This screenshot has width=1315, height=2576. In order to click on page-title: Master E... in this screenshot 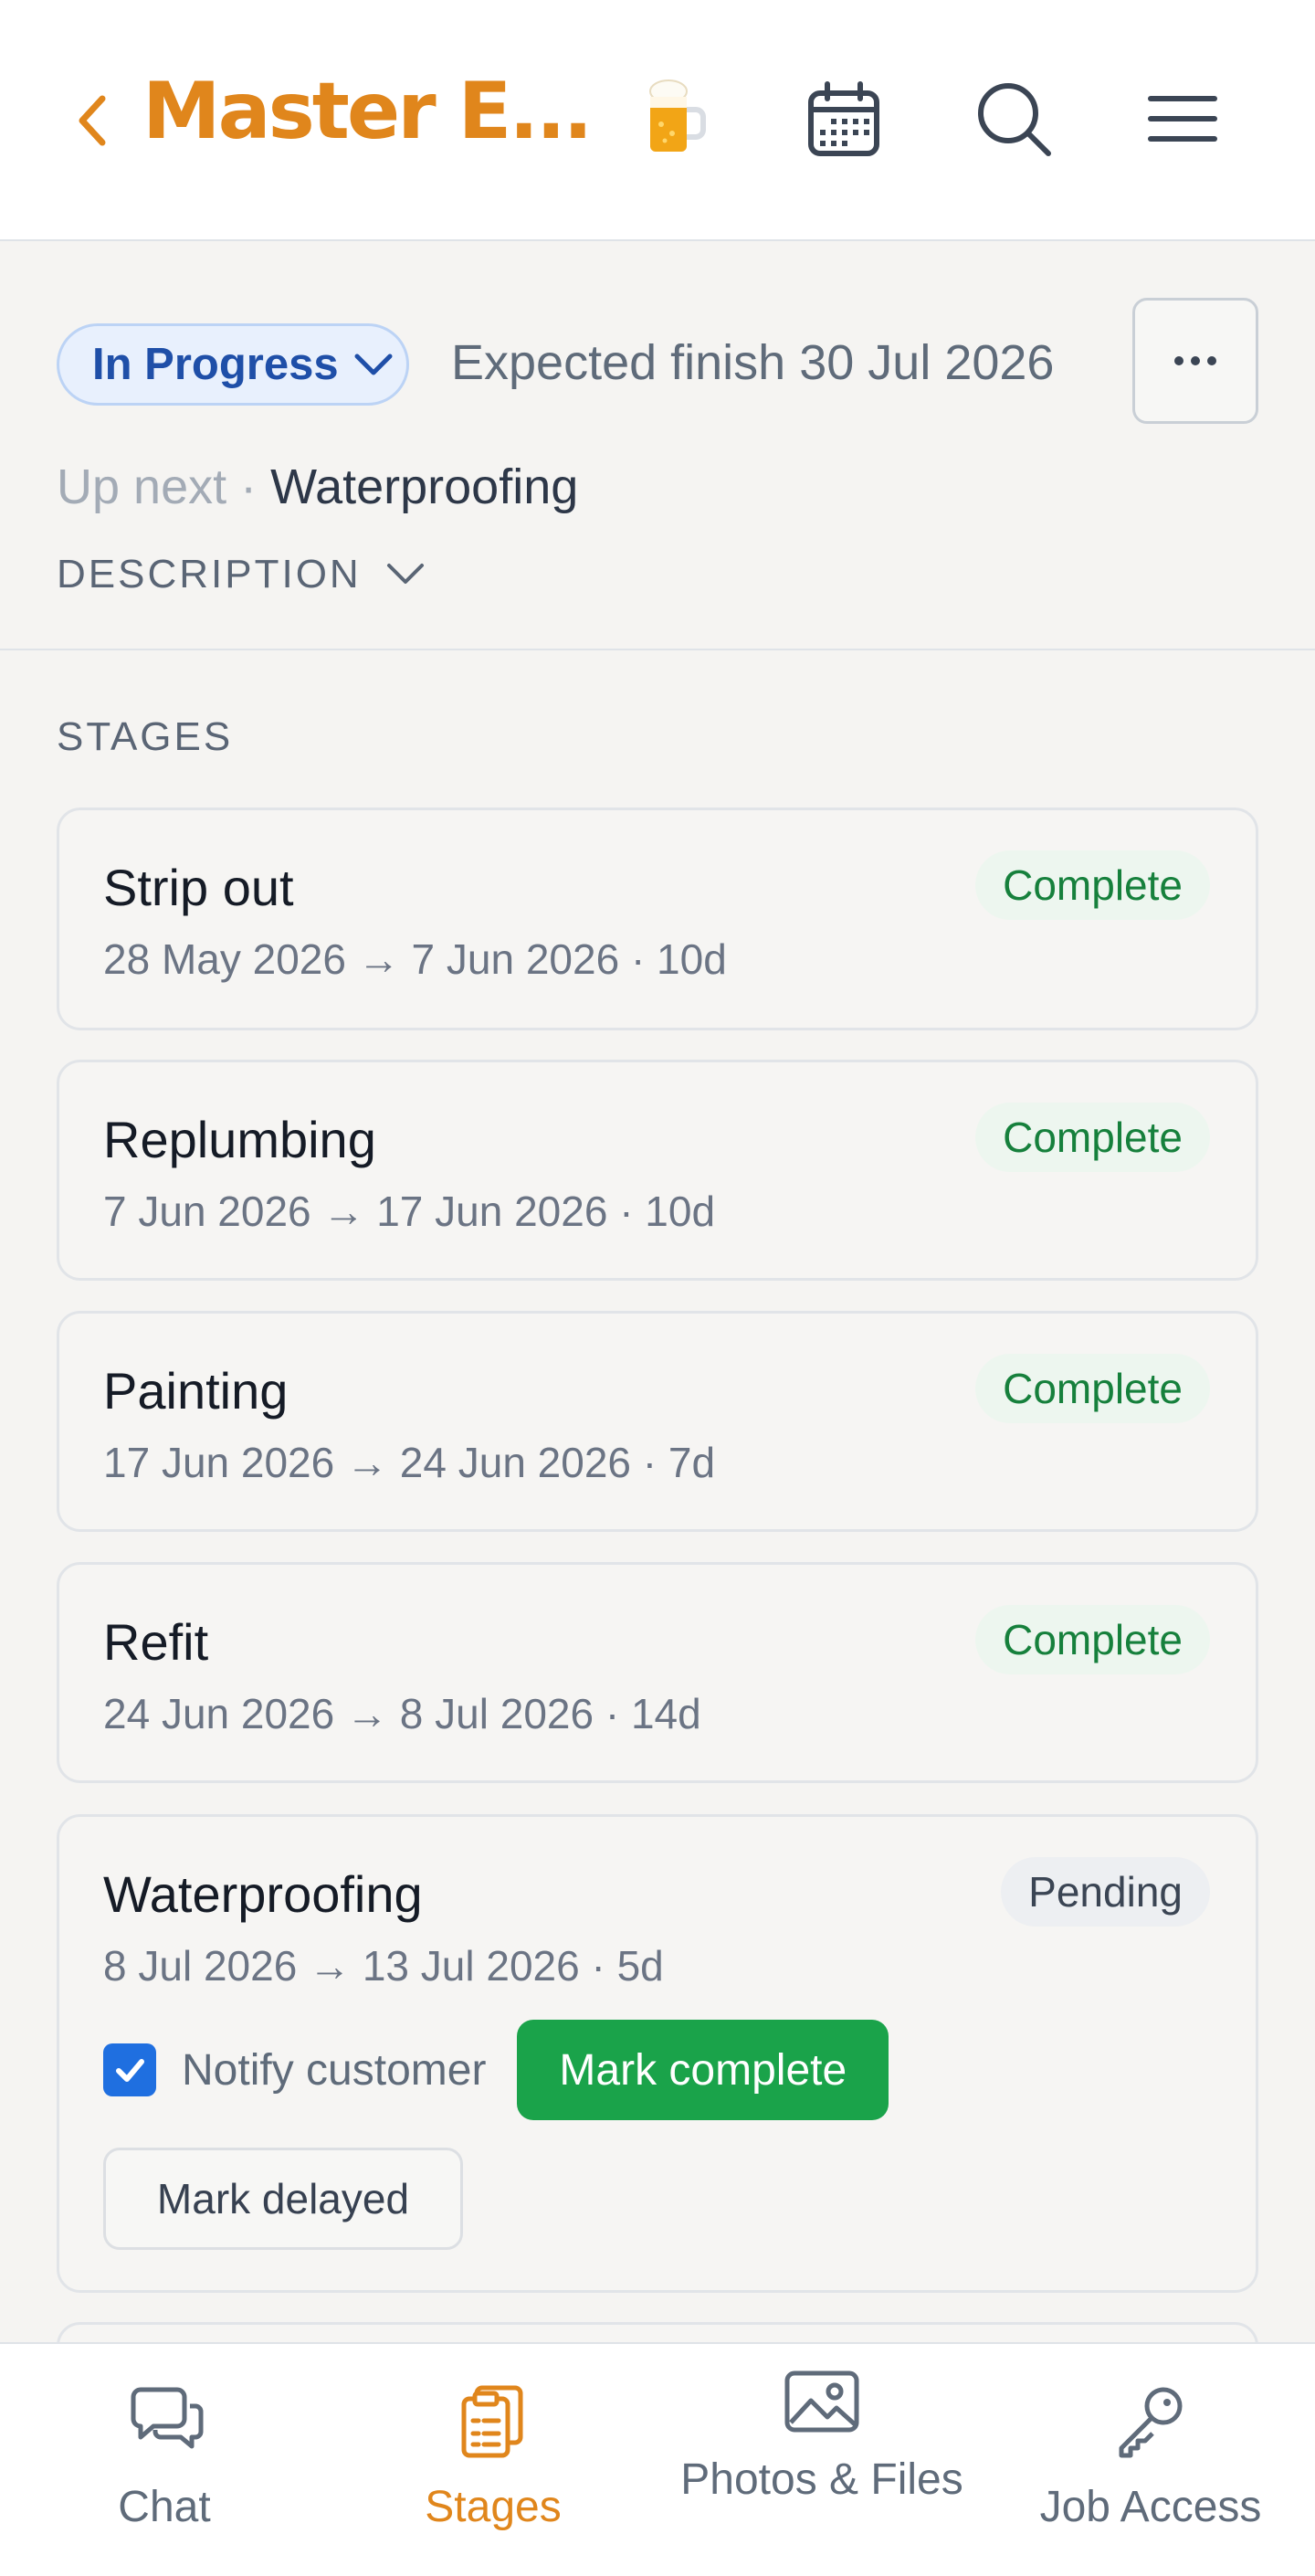, I will do `click(367, 111)`.